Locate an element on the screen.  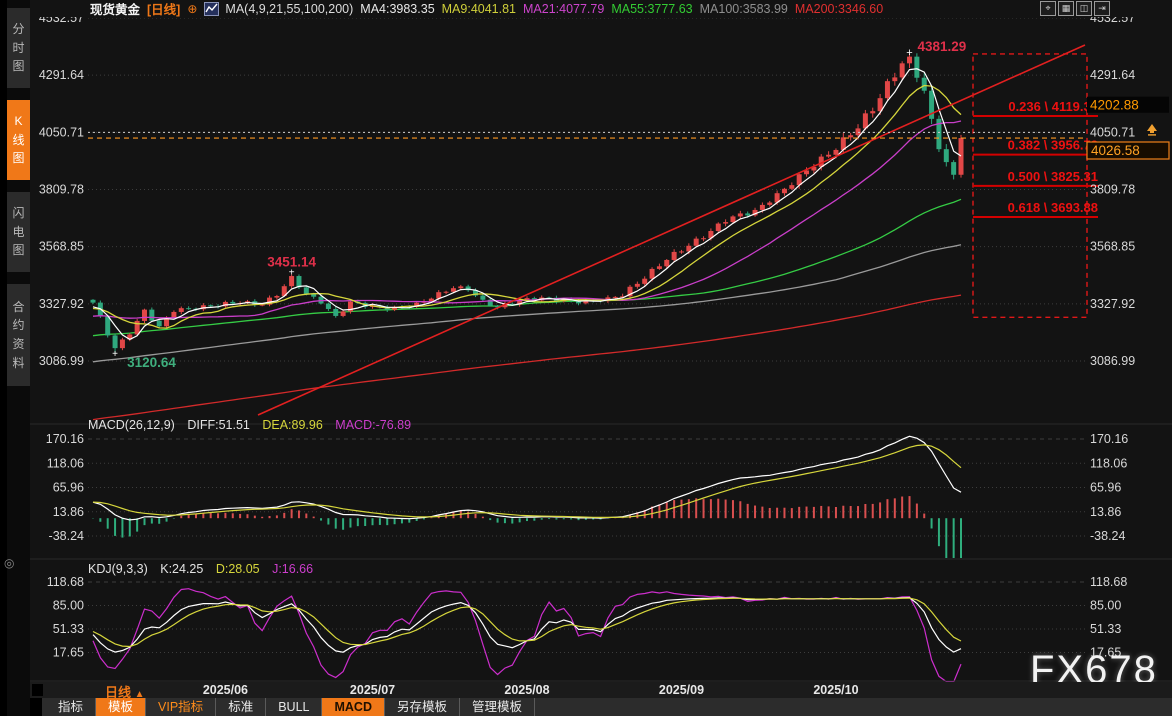
date-axis-row: 日线 ▲ 2025/06 2025/07 2025/08 2025/09 2025/10 is located at coordinates (601, 691).